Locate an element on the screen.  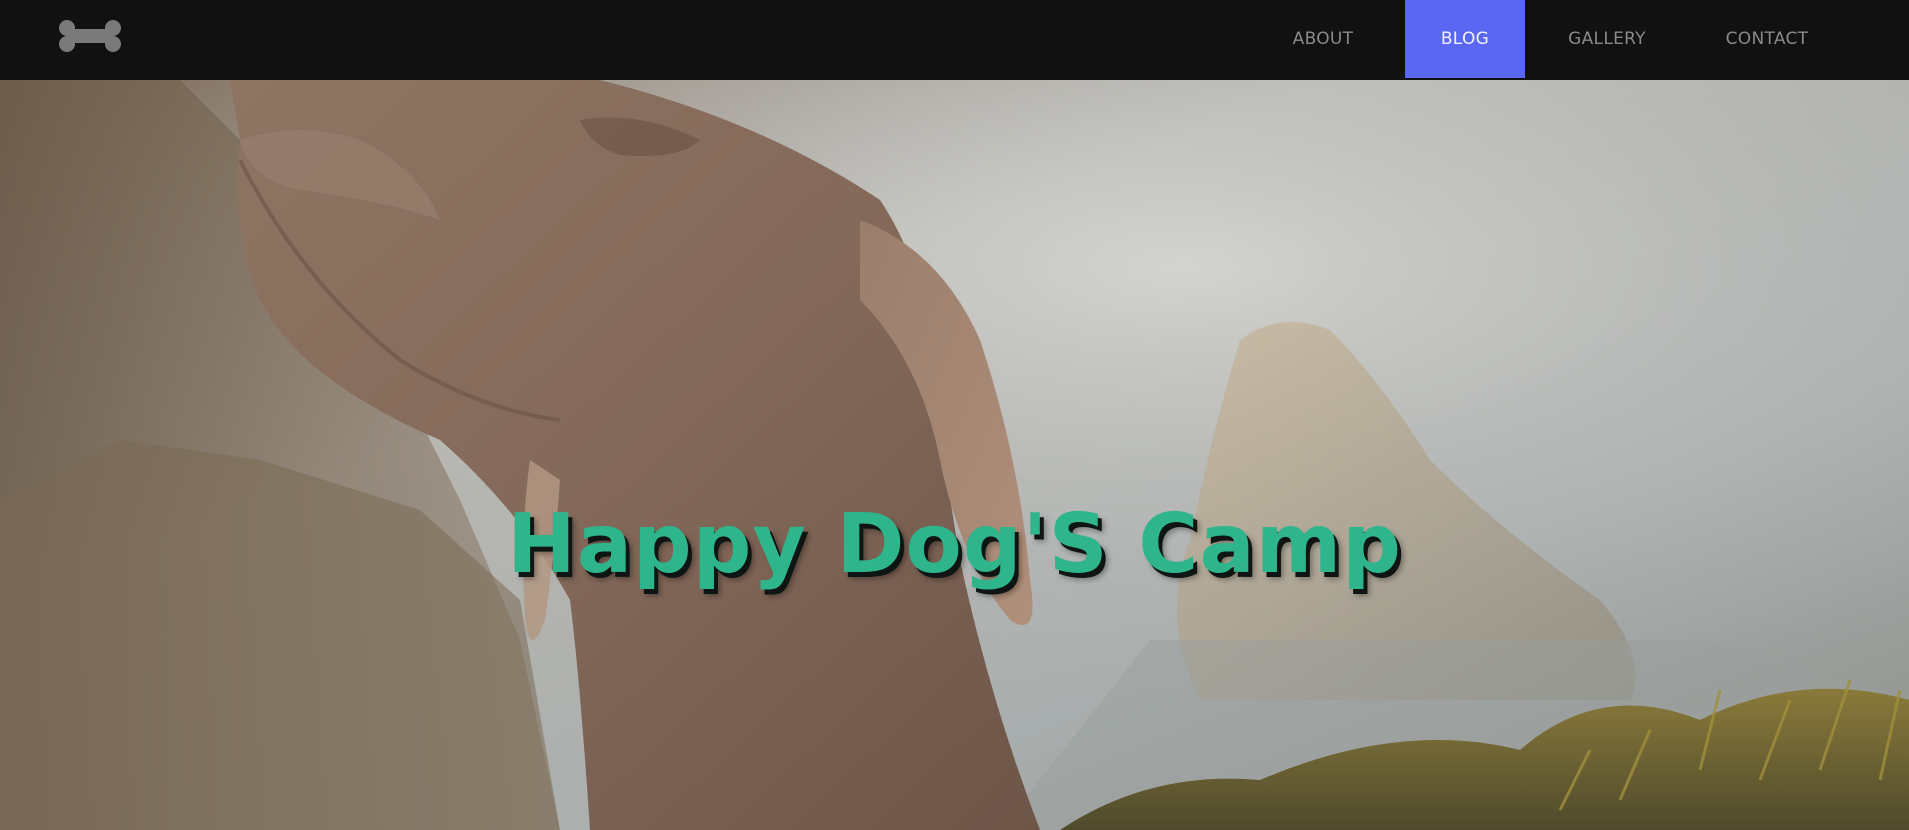
nav-blog-link: BLOG is located at coordinates (1465, 39).